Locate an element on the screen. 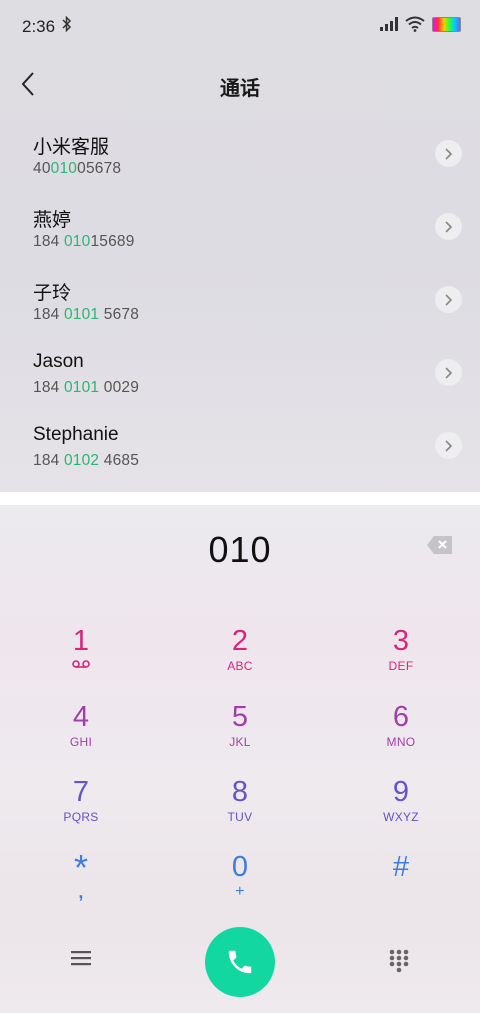 The image size is (480, 1013). key-letters: TUV is located at coordinates (240, 817).